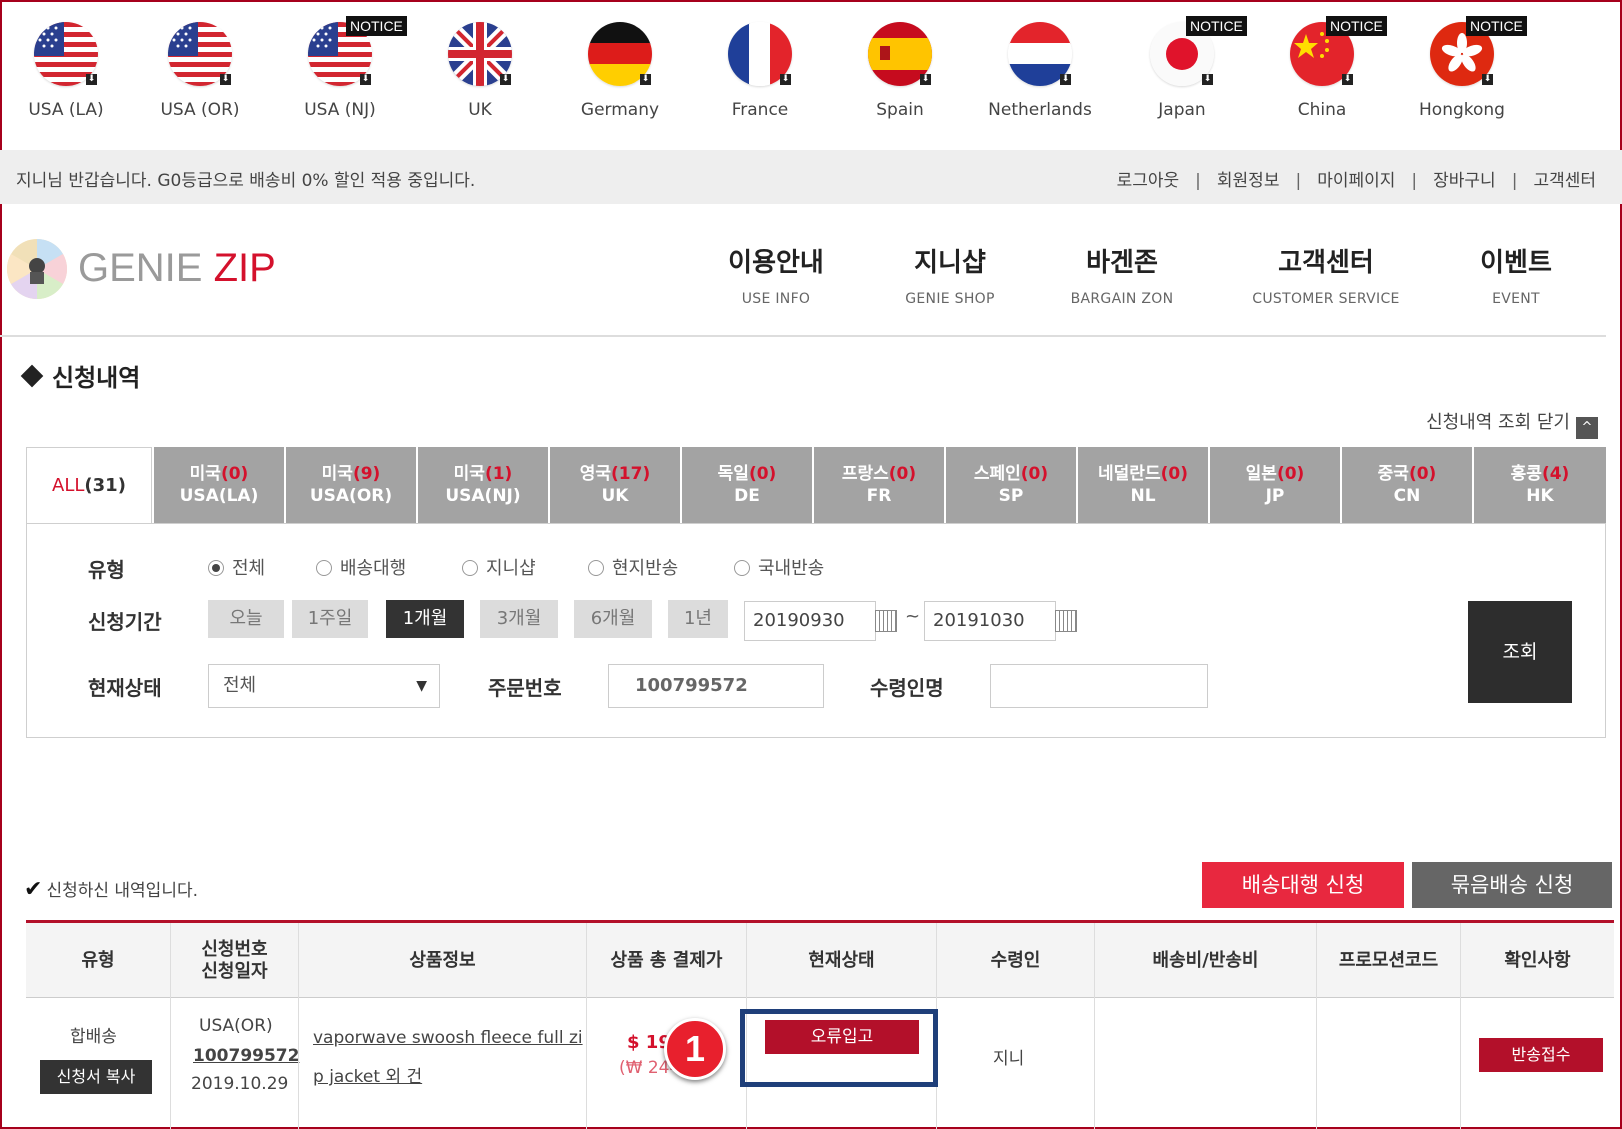  I want to click on recipient-label: 수령인명, so click(907, 688).